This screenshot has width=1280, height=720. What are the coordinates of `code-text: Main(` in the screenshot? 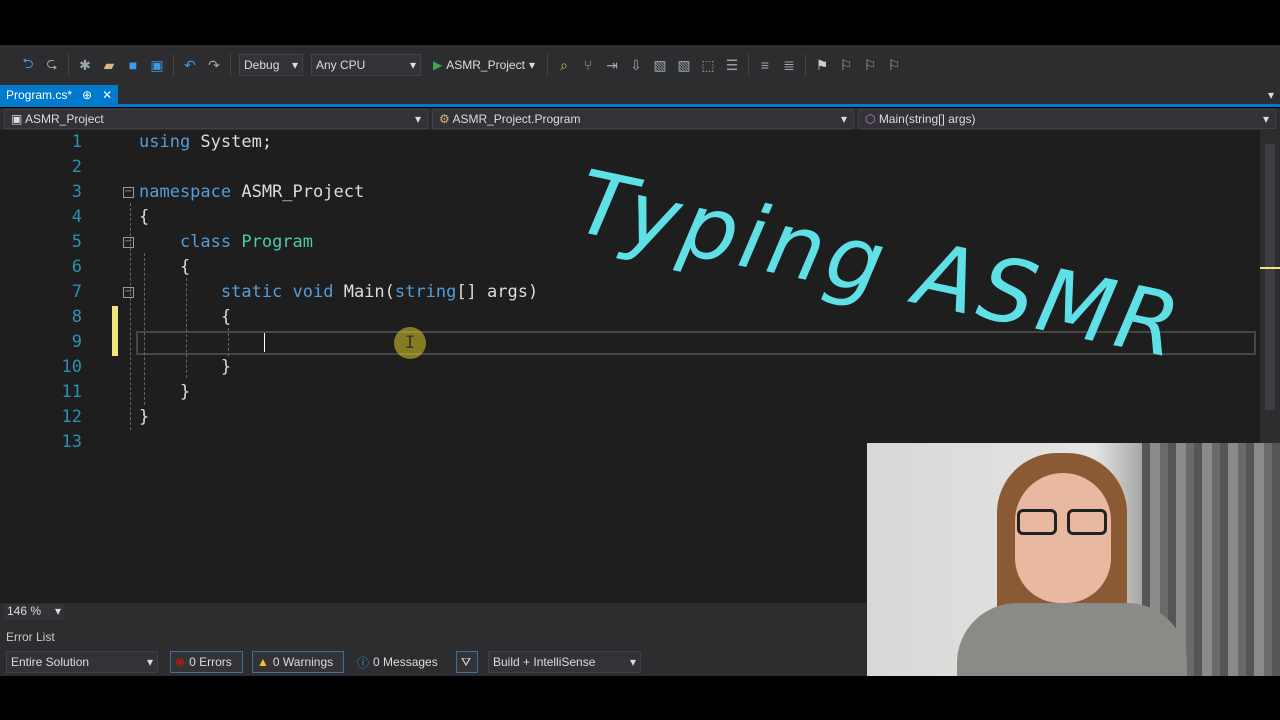 It's located at (364, 292).